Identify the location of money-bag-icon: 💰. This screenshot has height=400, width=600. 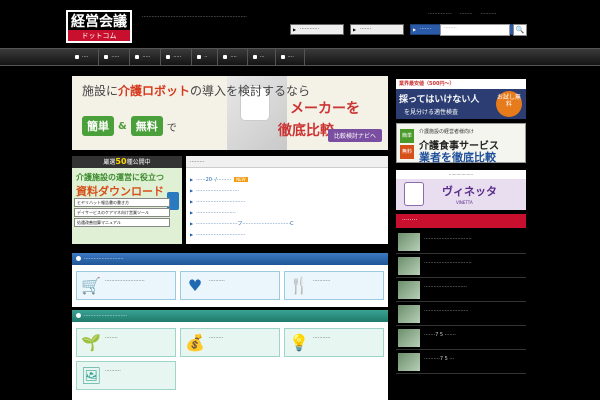
(195, 342).